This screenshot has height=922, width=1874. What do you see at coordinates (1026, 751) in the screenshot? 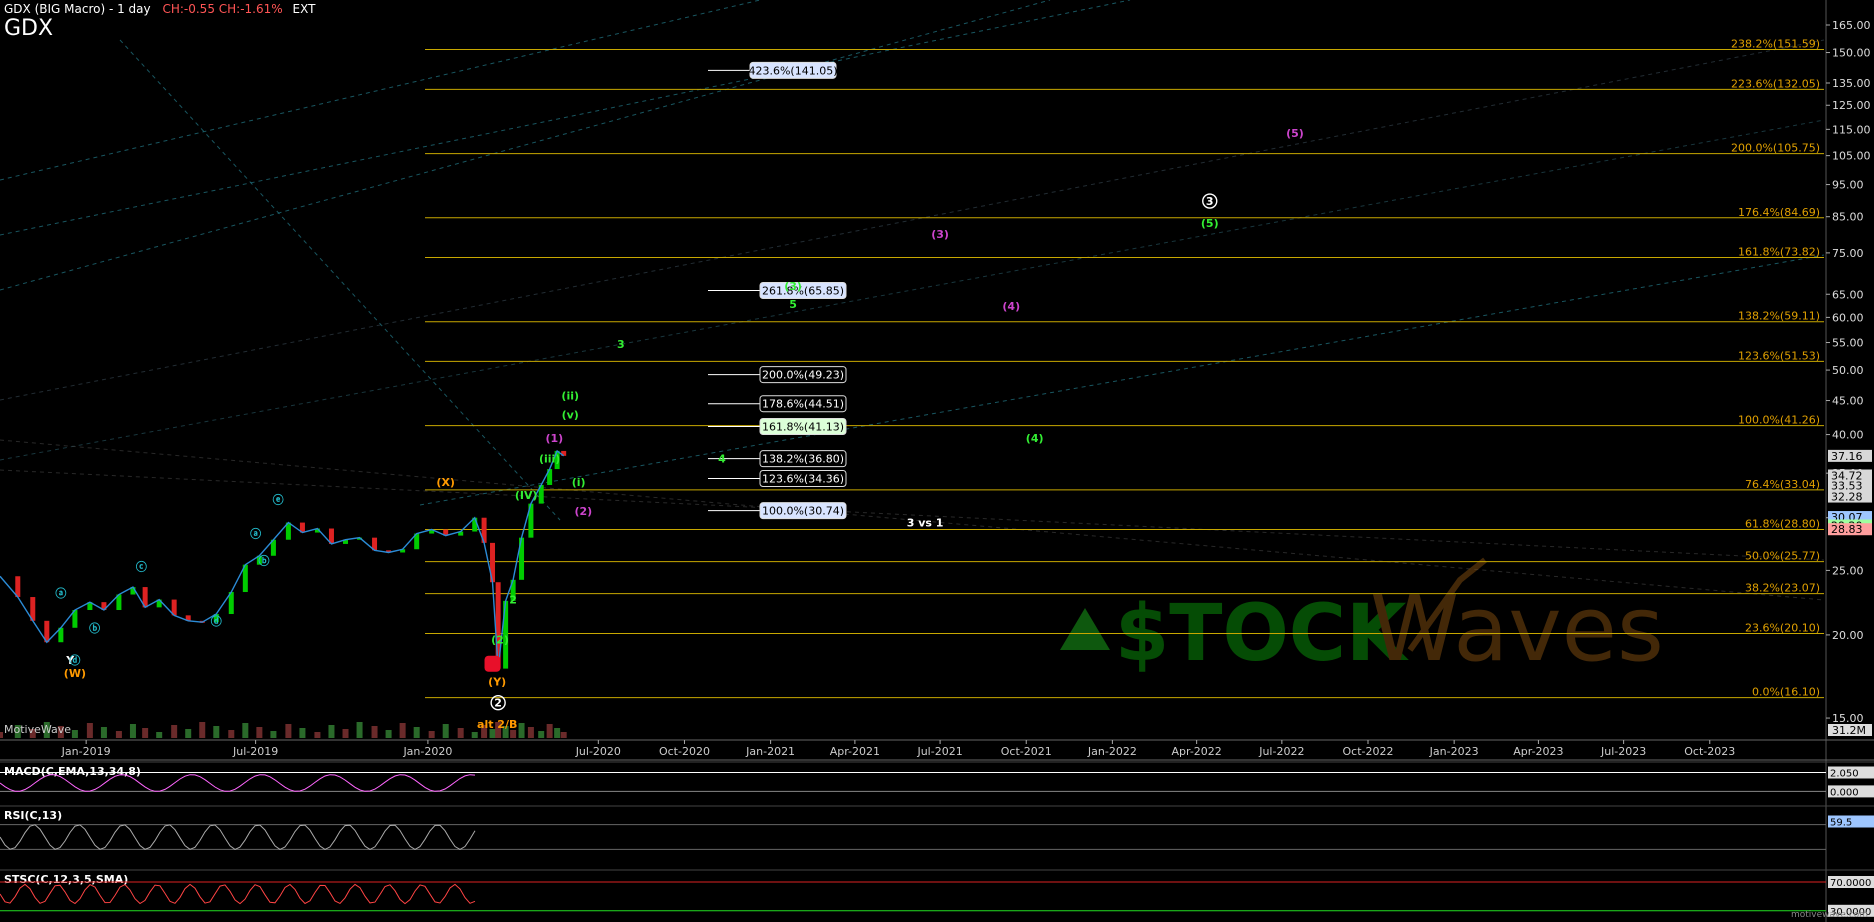
I see `time-tick-label: Oct-2021` at bounding box center [1026, 751].